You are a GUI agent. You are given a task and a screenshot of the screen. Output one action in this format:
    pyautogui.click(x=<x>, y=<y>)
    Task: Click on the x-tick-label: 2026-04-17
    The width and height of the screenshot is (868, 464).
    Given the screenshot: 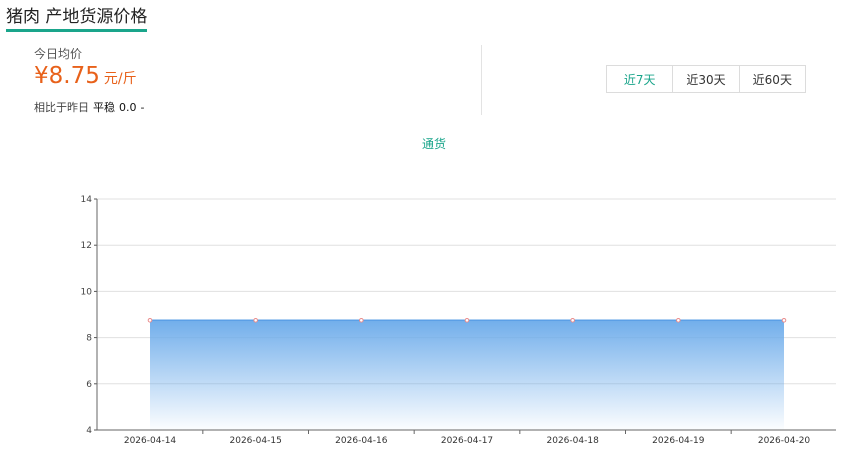 What is the action you would take?
    pyautogui.click(x=467, y=441)
    